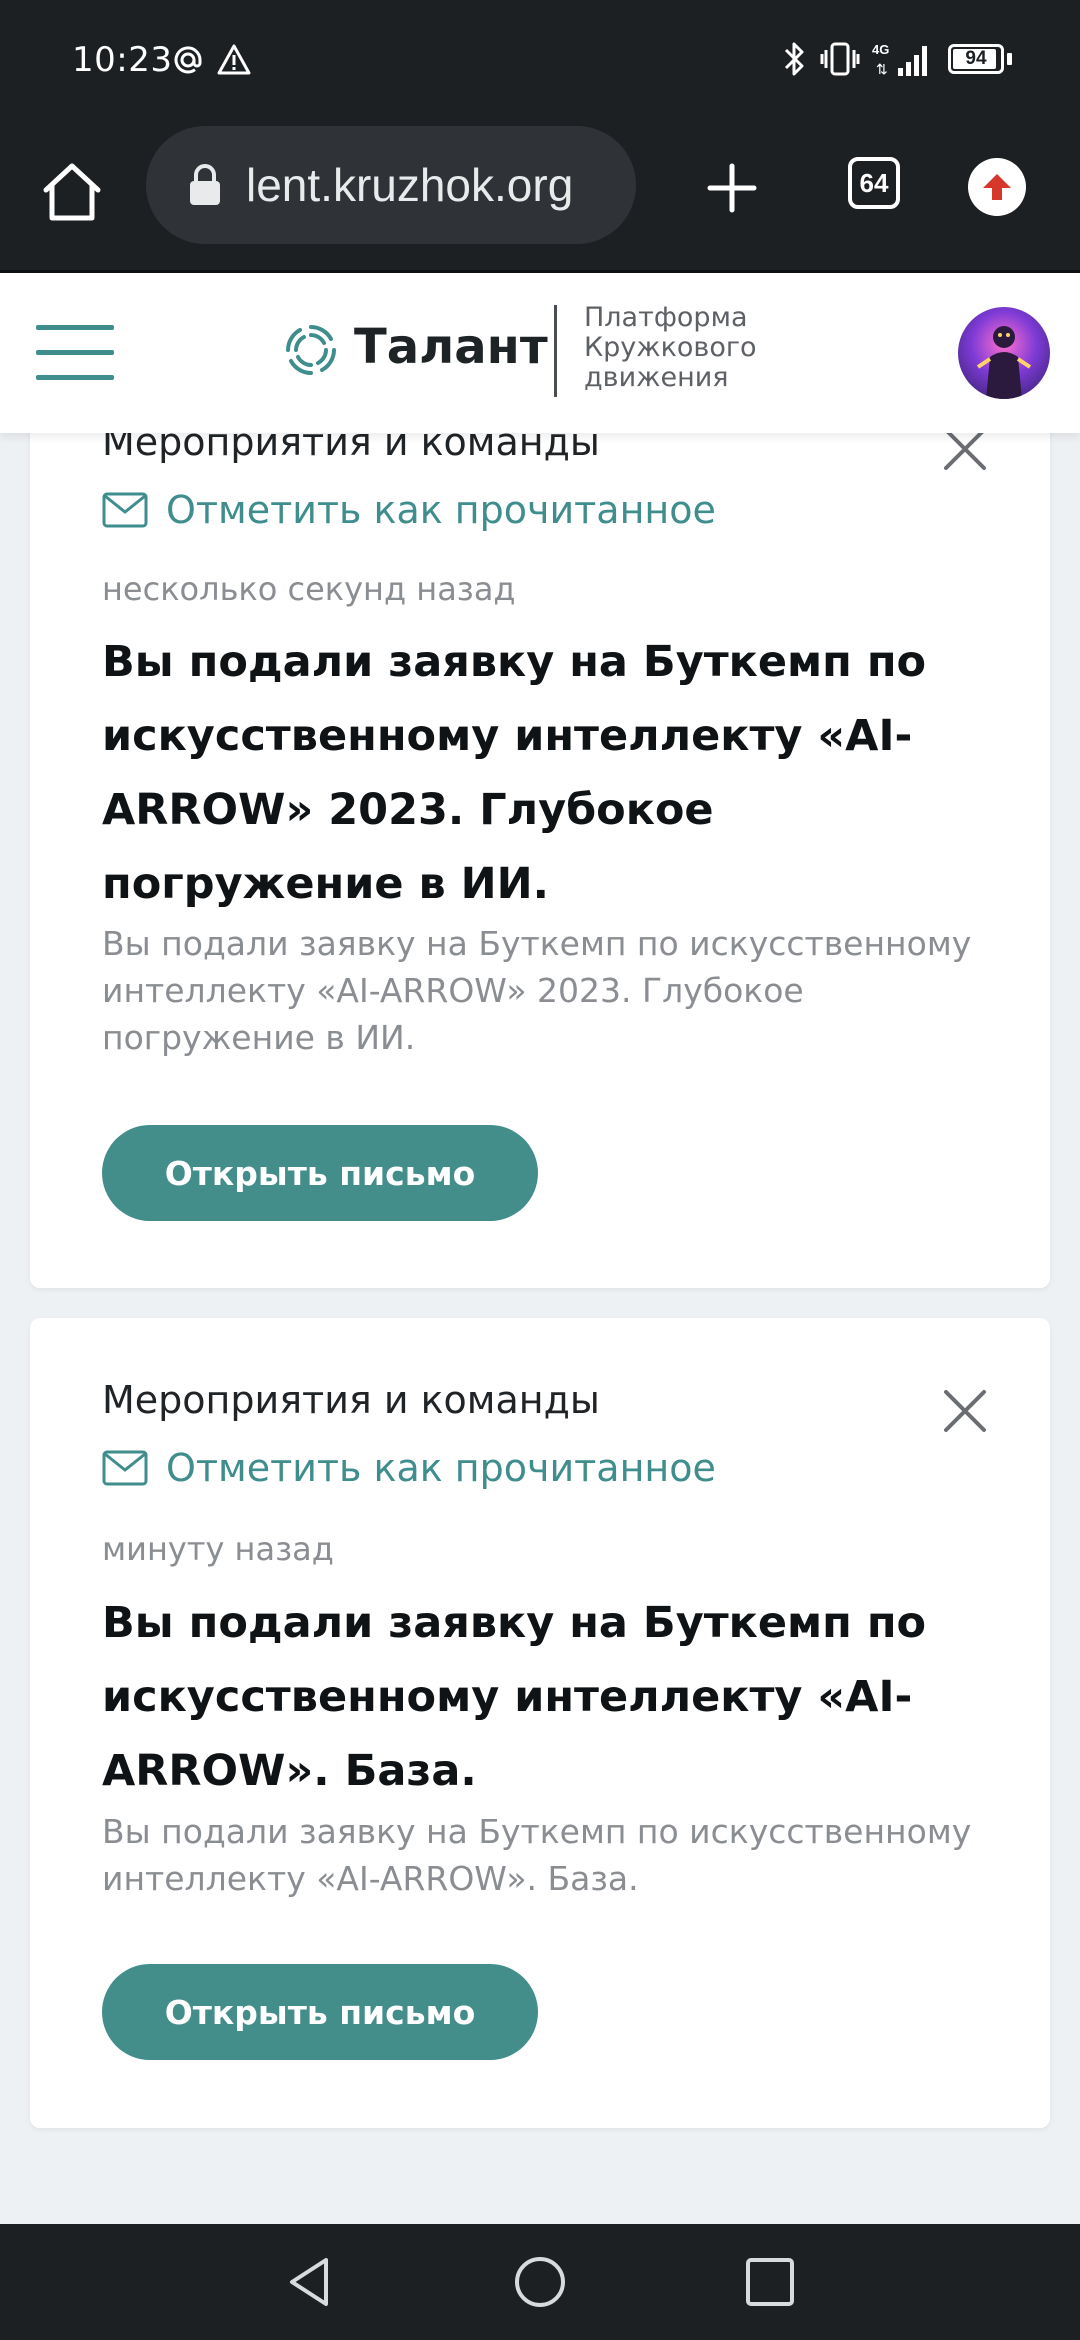  Describe the element at coordinates (880, 49) in the screenshot. I see `svg-text: 4G` at that location.